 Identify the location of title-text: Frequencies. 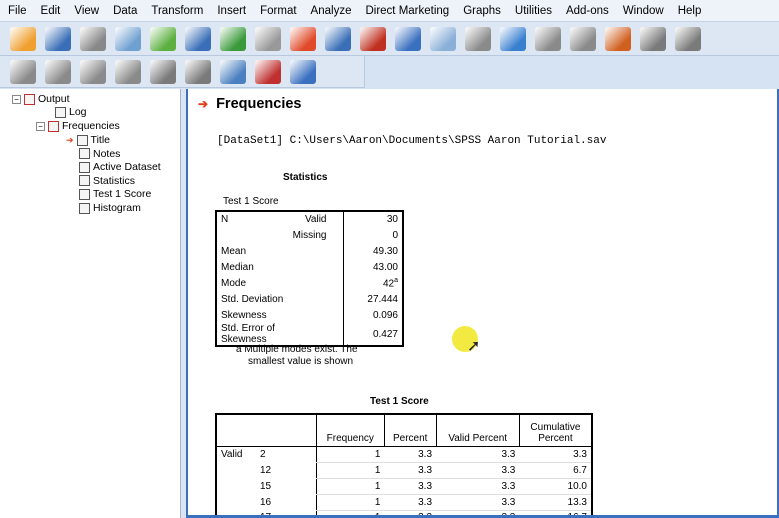
(259, 104).